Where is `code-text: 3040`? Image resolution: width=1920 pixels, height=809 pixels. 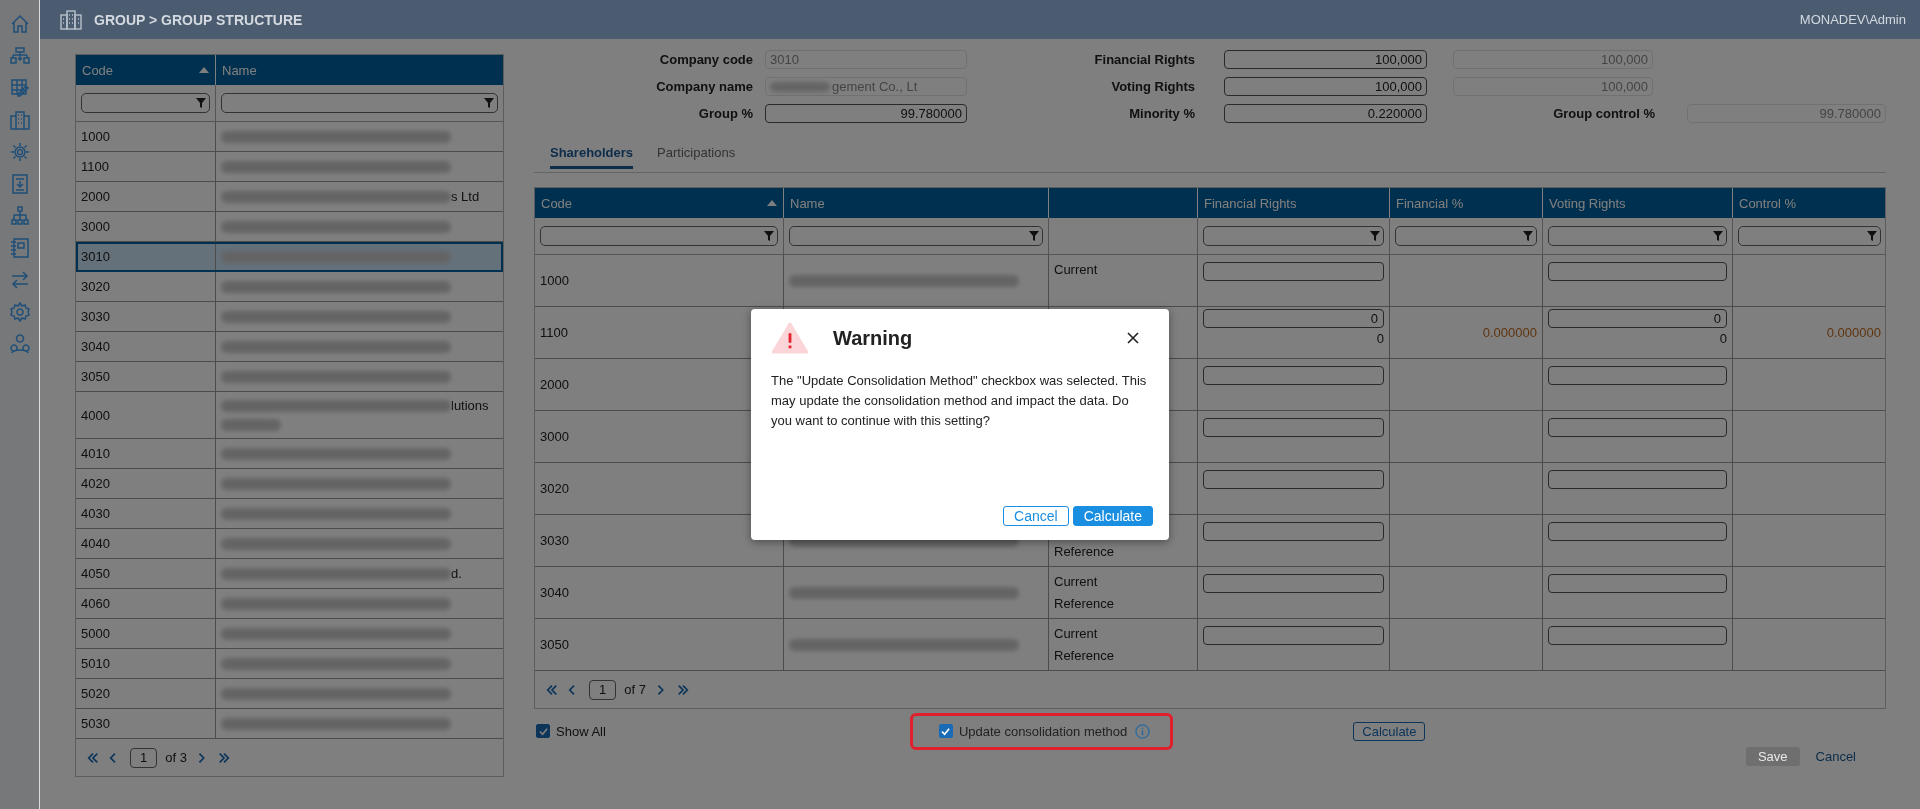
code-text: 3040 is located at coordinates (555, 592).